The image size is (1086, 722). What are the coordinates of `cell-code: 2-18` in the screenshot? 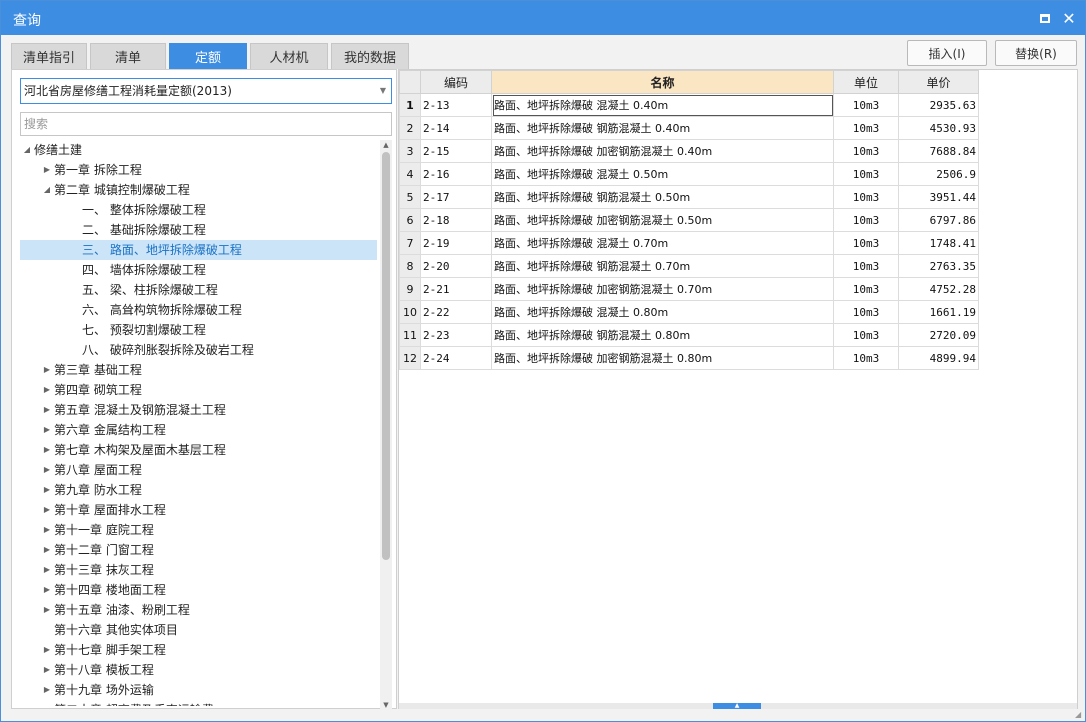 It's located at (456, 220).